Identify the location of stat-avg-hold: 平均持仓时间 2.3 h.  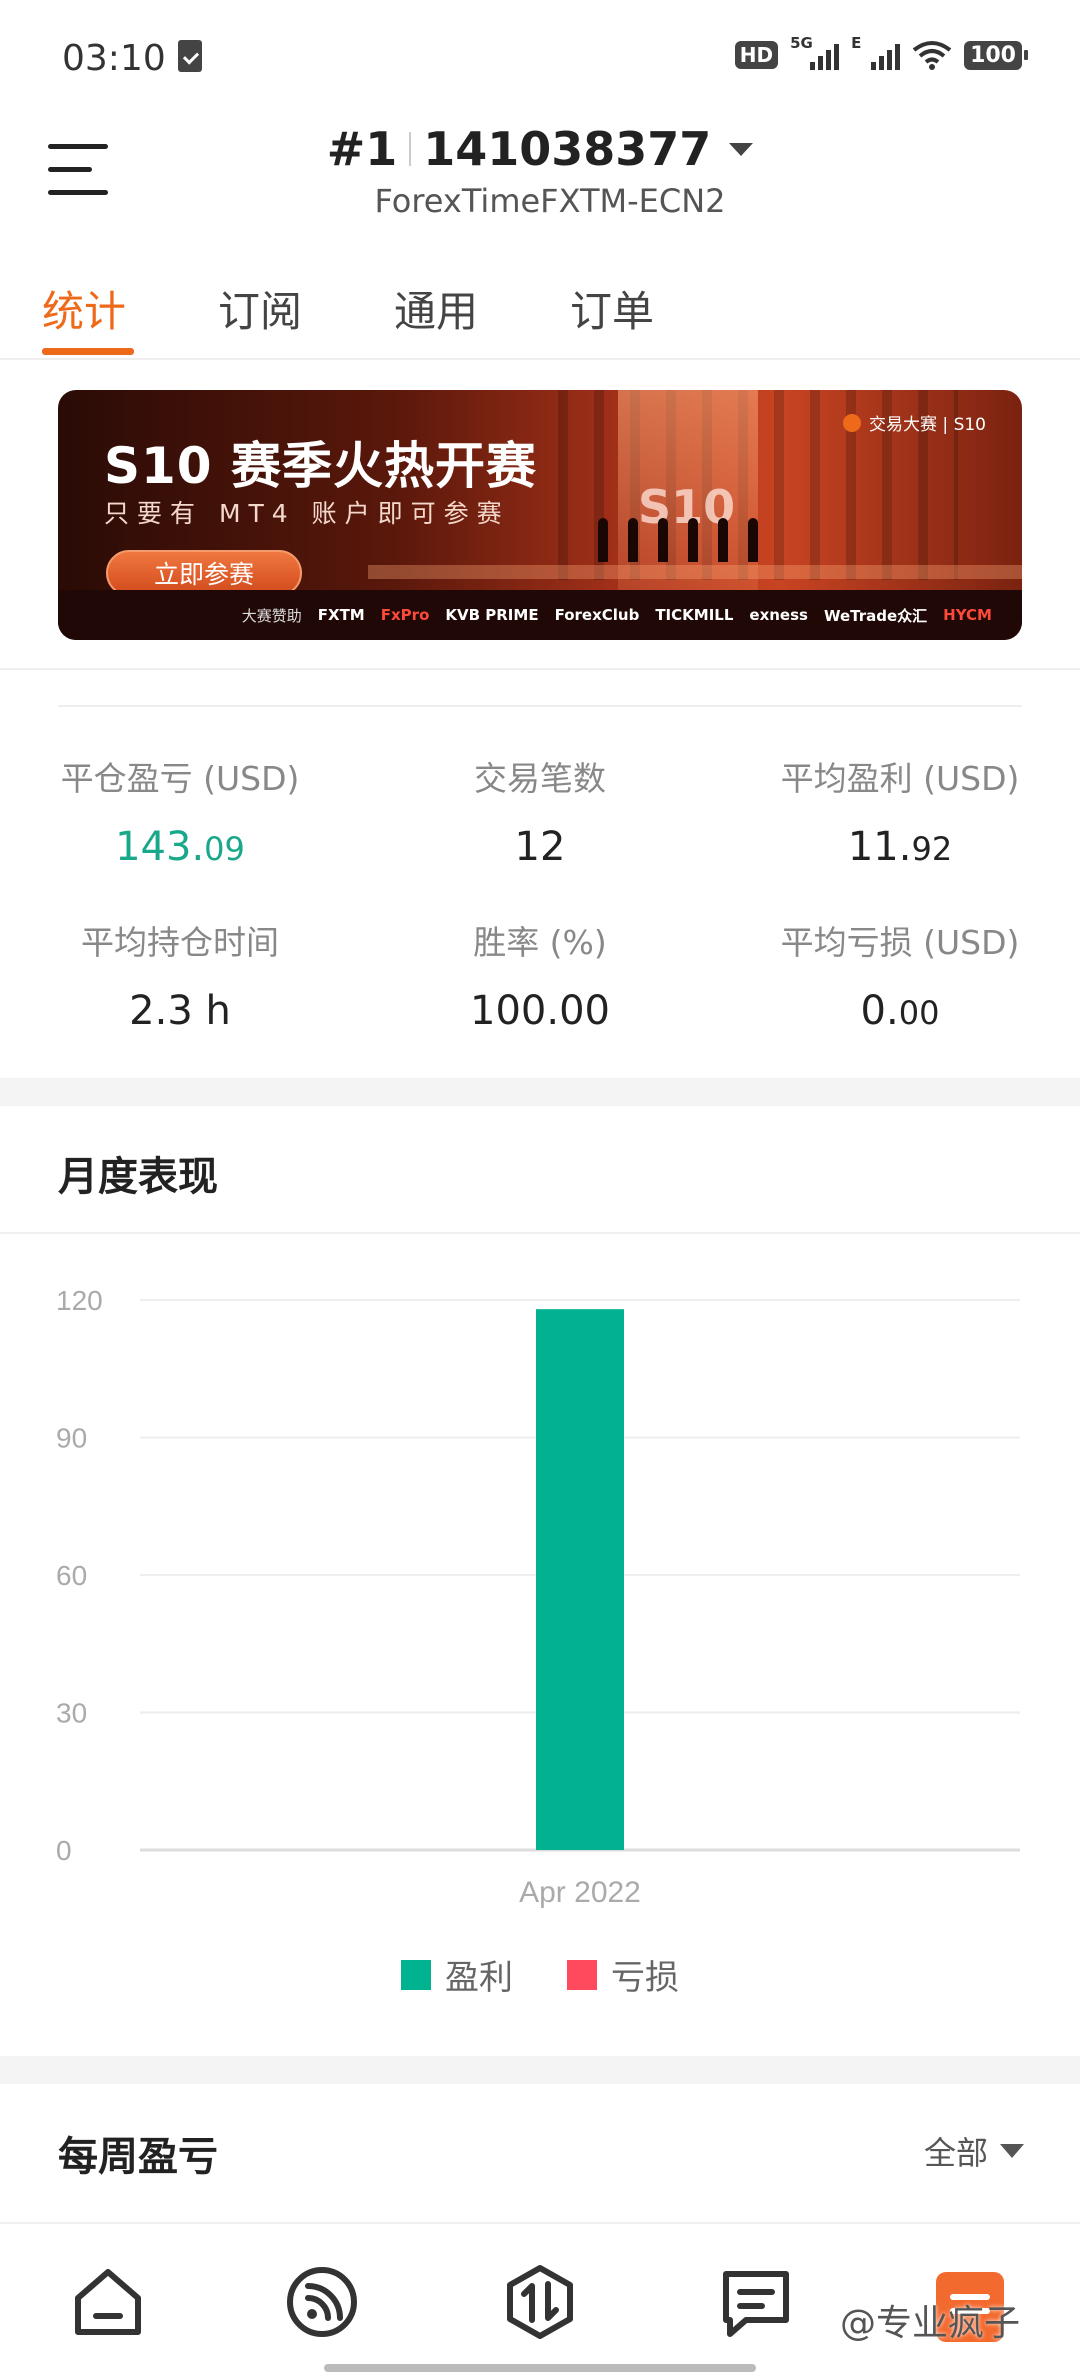
(180, 975).